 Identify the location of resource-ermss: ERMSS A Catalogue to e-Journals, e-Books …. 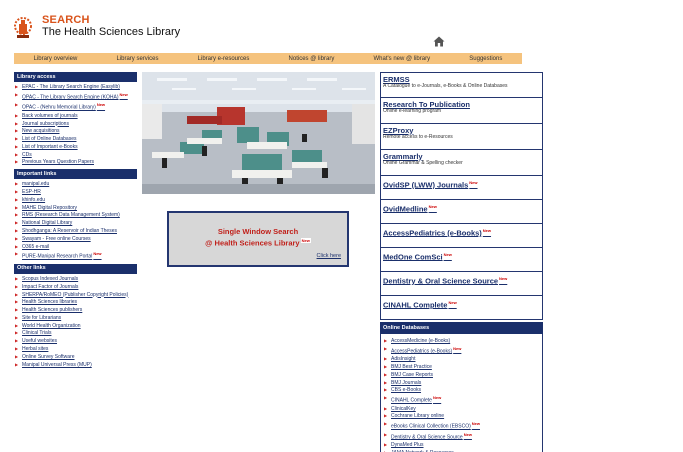
(461, 85).